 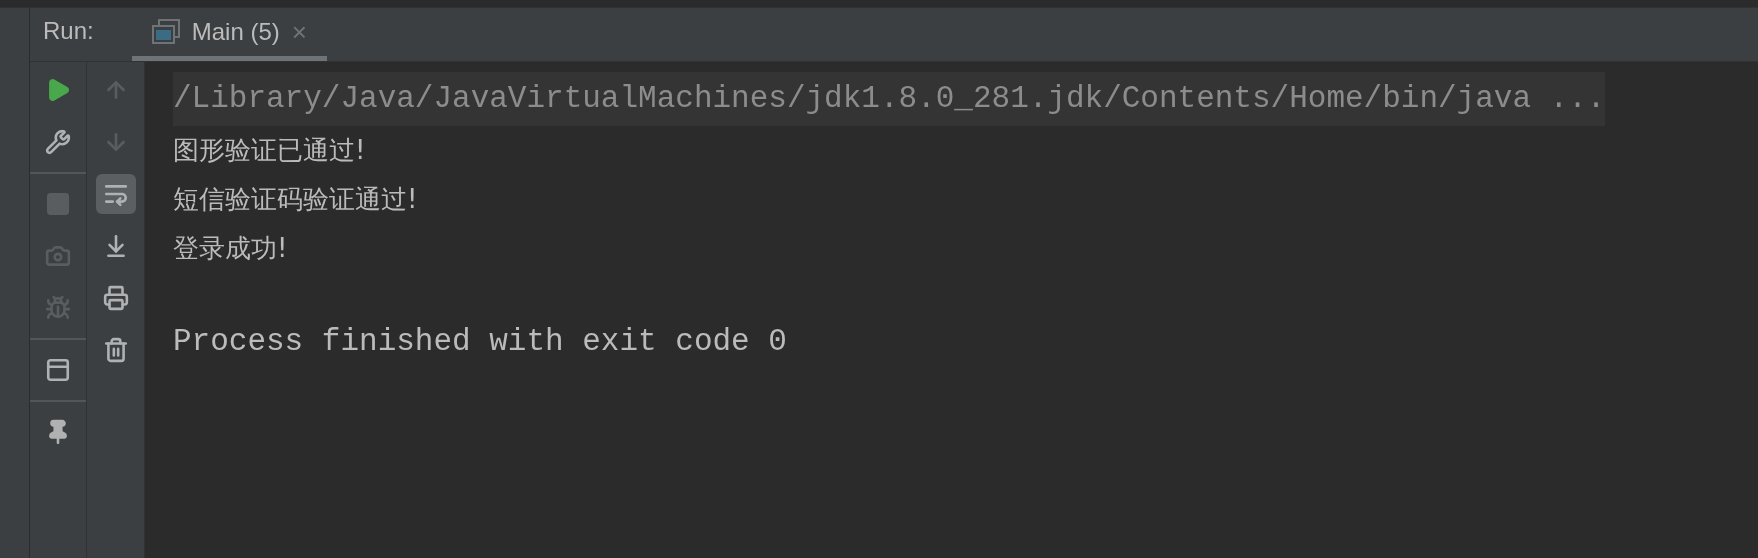 I want to click on console-output-line: 登录成功!, so click(x=230, y=248).